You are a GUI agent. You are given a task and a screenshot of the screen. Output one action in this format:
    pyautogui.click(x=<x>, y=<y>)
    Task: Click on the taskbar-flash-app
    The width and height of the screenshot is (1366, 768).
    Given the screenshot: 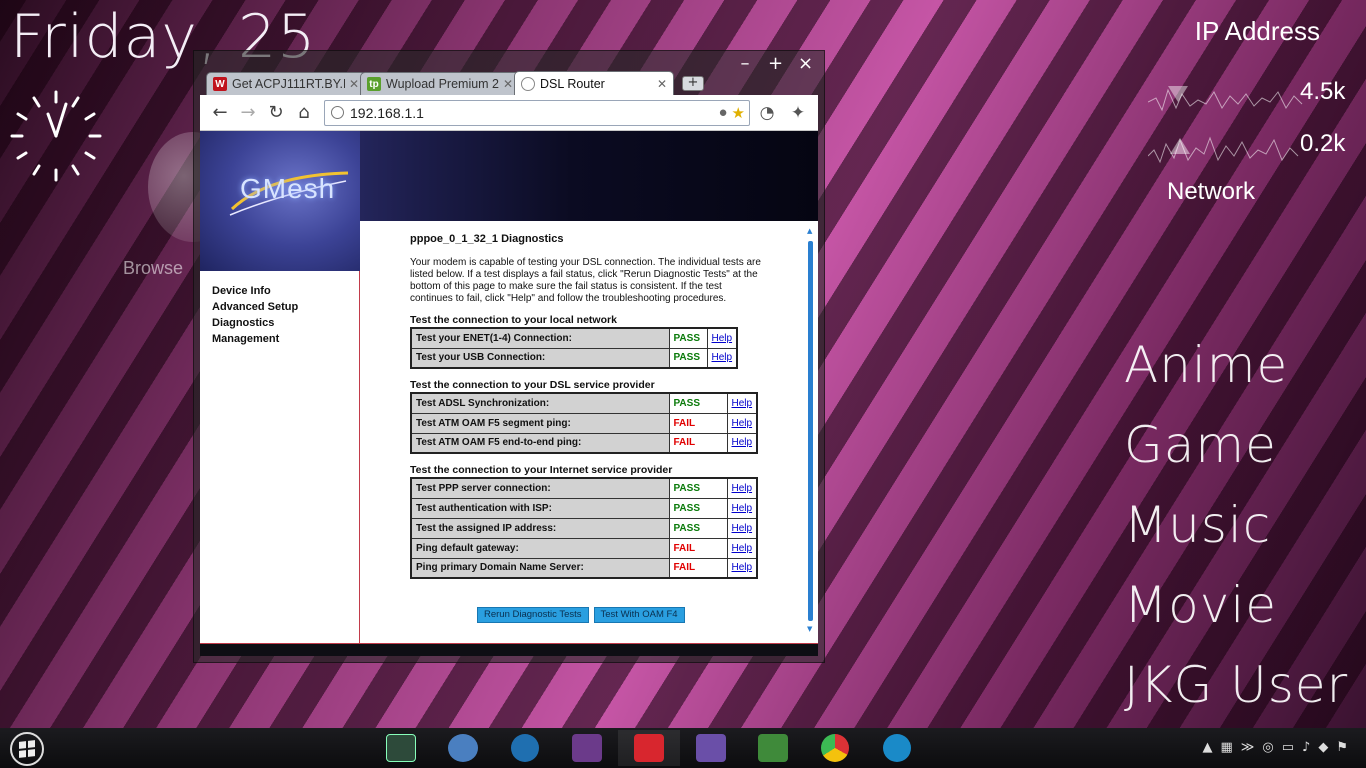 What is the action you would take?
    pyautogui.click(x=649, y=748)
    